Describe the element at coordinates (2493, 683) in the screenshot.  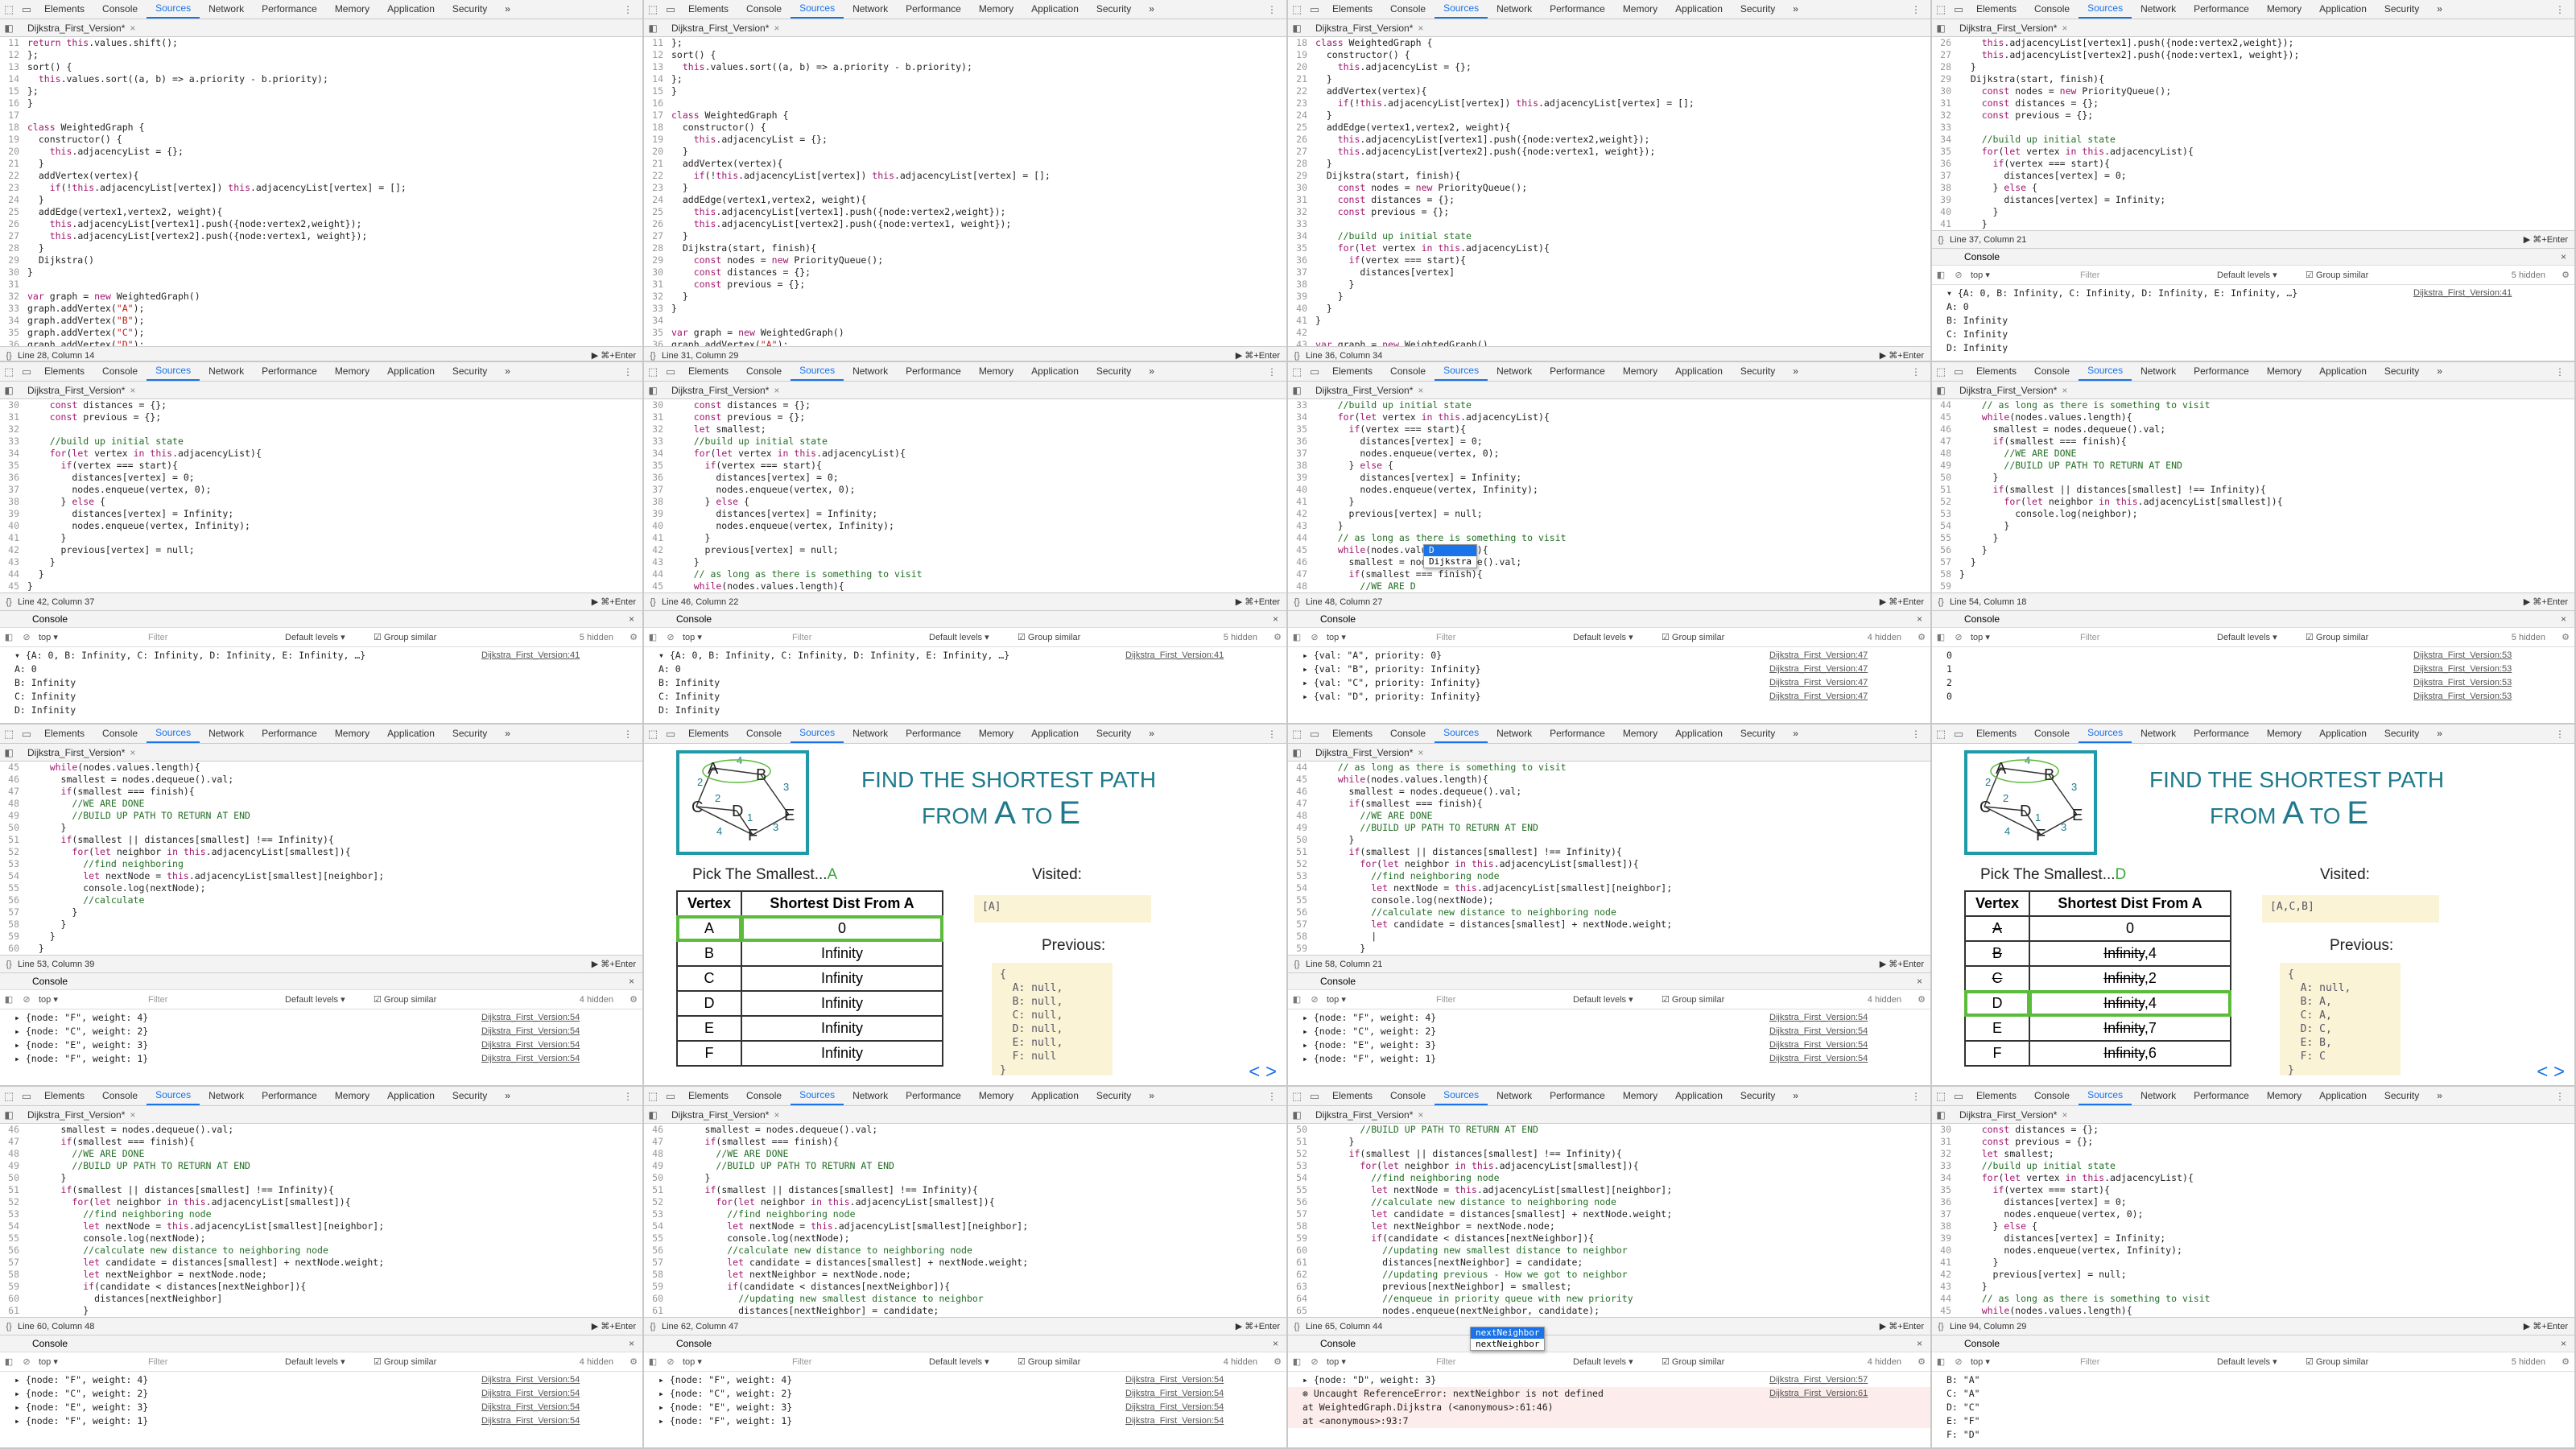
I see `console-source-link: Dijkstra_First_Version:53` at that location.